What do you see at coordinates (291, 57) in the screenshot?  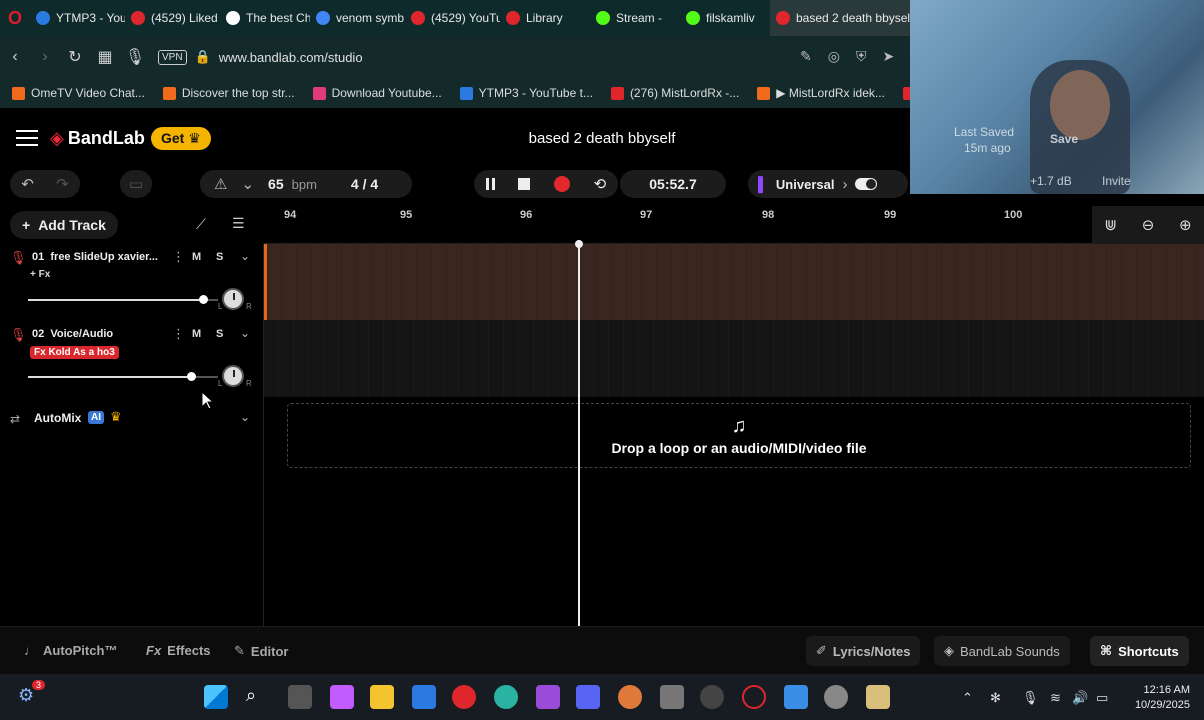 I see `url-field: www.bandlab.com/studio` at bounding box center [291, 57].